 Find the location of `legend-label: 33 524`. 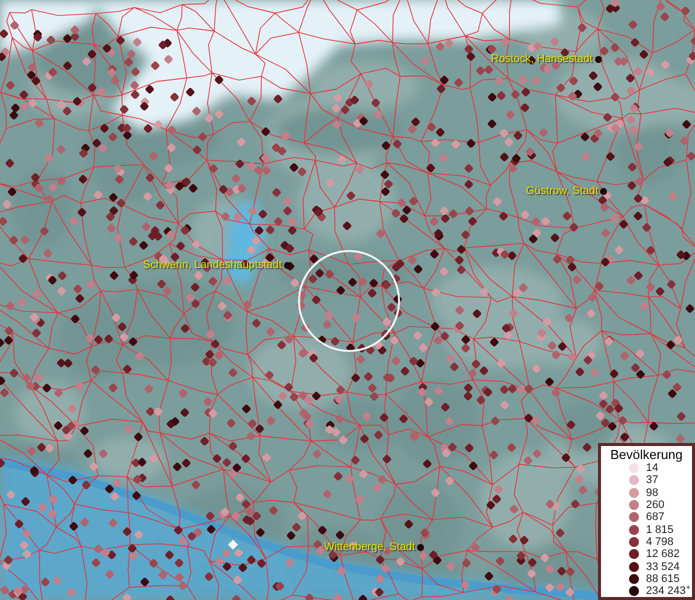

legend-label: 33 524 is located at coordinates (663, 566).